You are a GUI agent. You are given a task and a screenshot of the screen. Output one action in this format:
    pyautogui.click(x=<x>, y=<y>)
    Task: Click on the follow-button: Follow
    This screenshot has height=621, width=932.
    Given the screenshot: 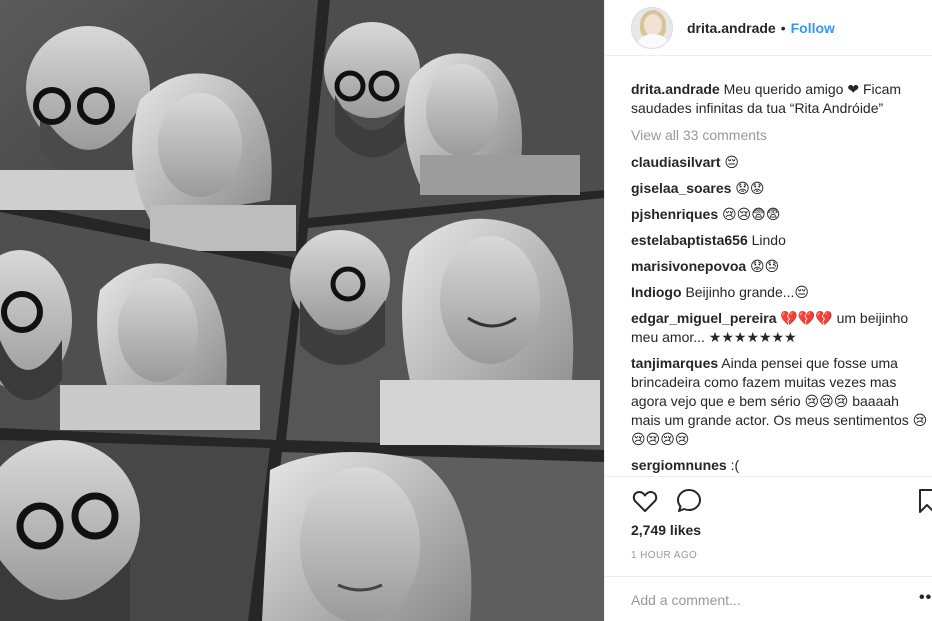 What is the action you would take?
    pyautogui.click(x=813, y=28)
    